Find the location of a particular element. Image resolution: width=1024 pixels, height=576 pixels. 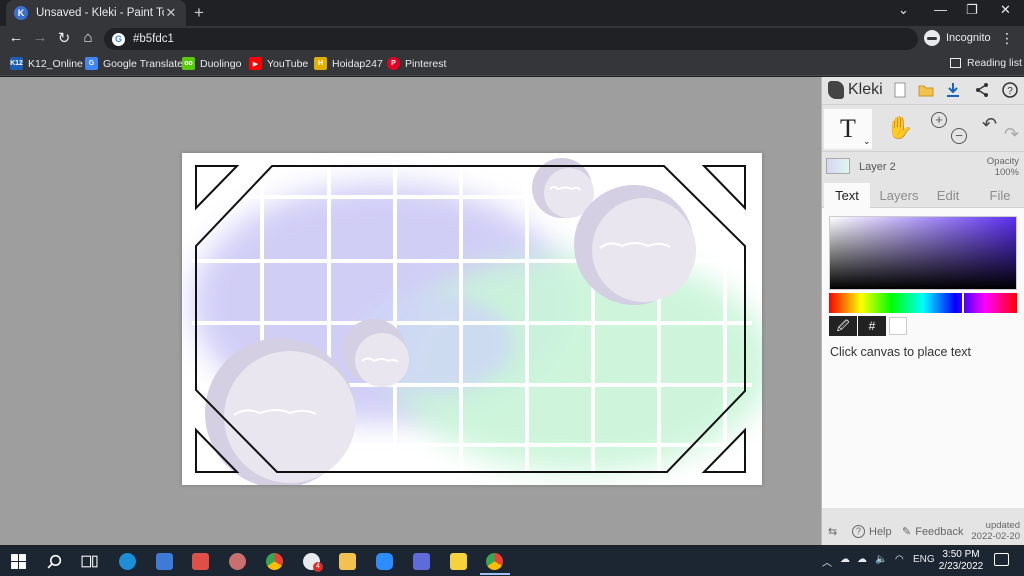

sticky-notes-icon is located at coordinates (458, 561).